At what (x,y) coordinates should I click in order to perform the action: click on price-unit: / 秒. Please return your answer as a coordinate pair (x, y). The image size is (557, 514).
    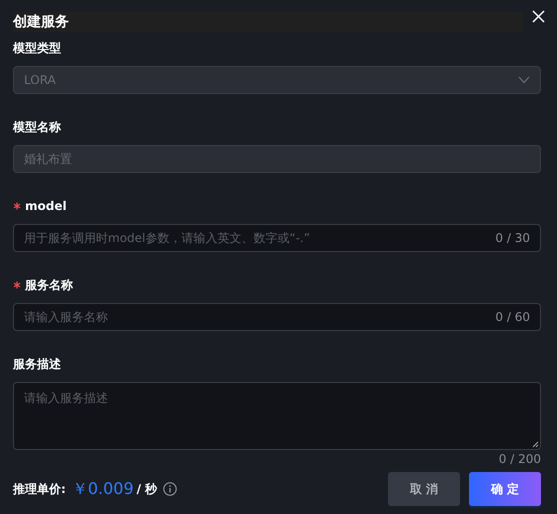
    Looking at the image, I should click on (147, 489).